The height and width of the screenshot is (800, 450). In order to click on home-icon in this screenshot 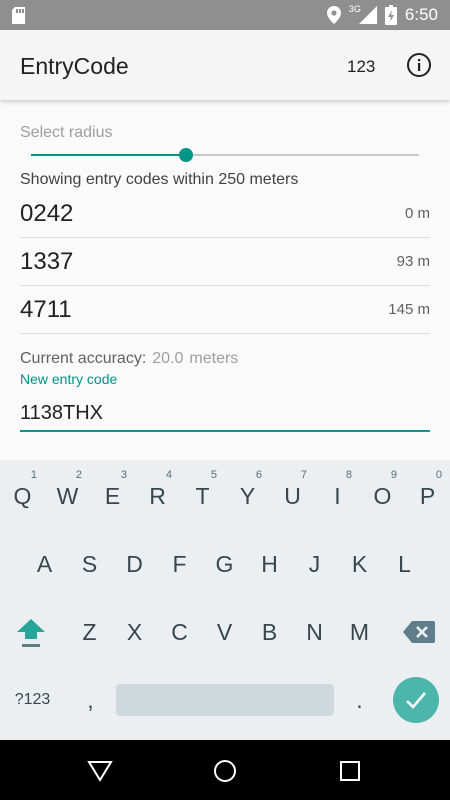, I will do `click(225, 771)`.